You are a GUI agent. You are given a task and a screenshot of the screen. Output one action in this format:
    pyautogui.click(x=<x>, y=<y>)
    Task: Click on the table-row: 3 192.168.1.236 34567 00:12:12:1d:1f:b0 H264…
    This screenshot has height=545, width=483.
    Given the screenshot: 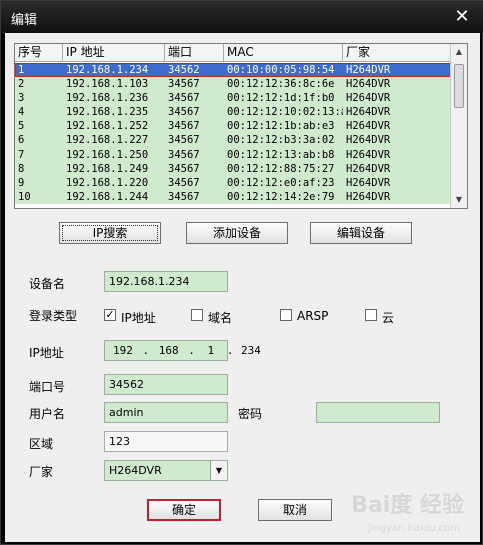 What is the action you would take?
    pyautogui.click(x=233, y=98)
    